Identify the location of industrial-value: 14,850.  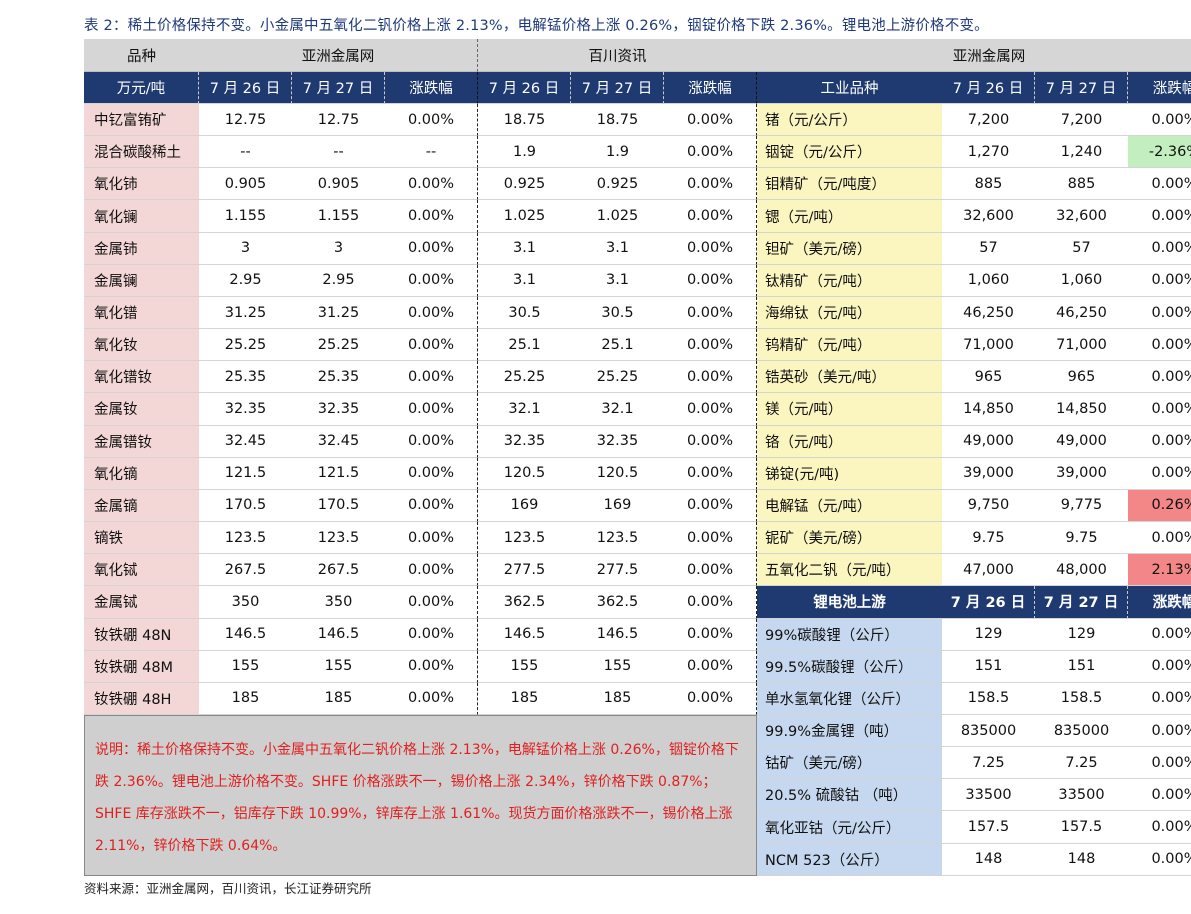
(988, 409).